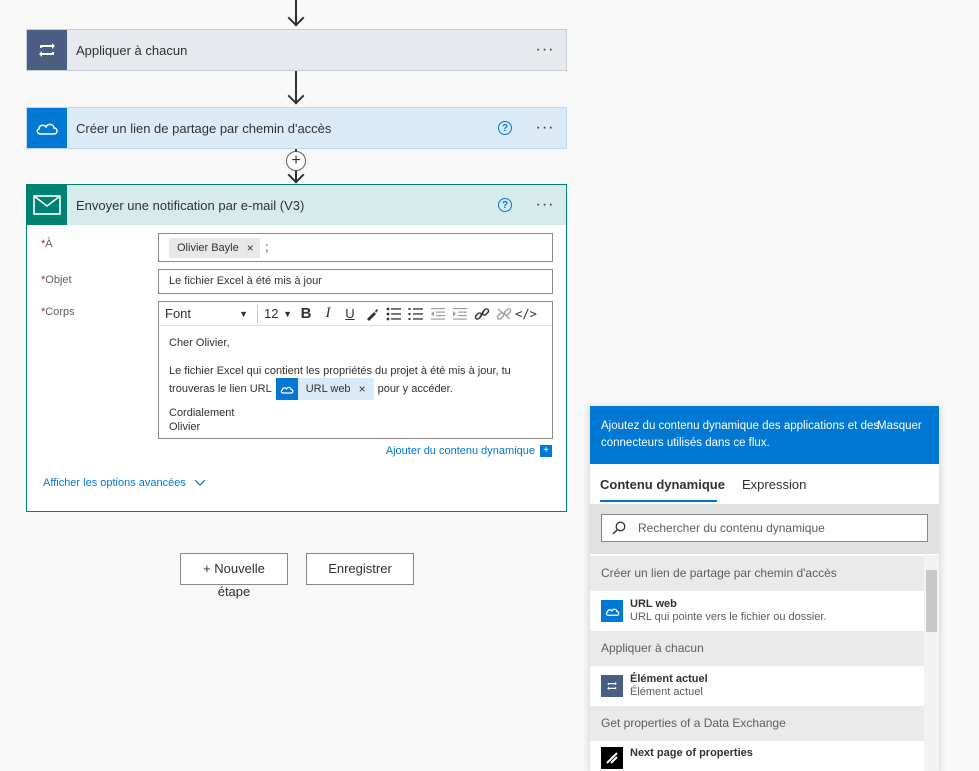 The image size is (979, 771). What do you see at coordinates (394, 314) in the screenshot?
I see `bullet-list-icon` at bounding box center [394, 314].